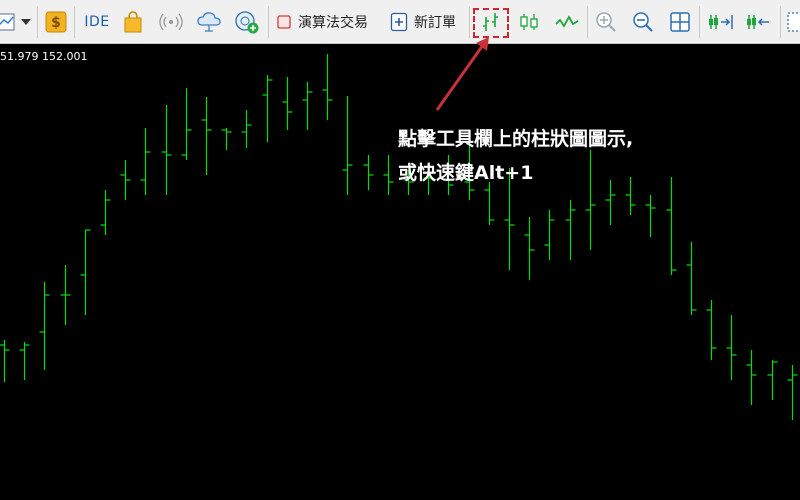  What do you see at coordinates (462, 74) in the screenshot?
I see `annotation-arrow` at bounding box center [462, 74].